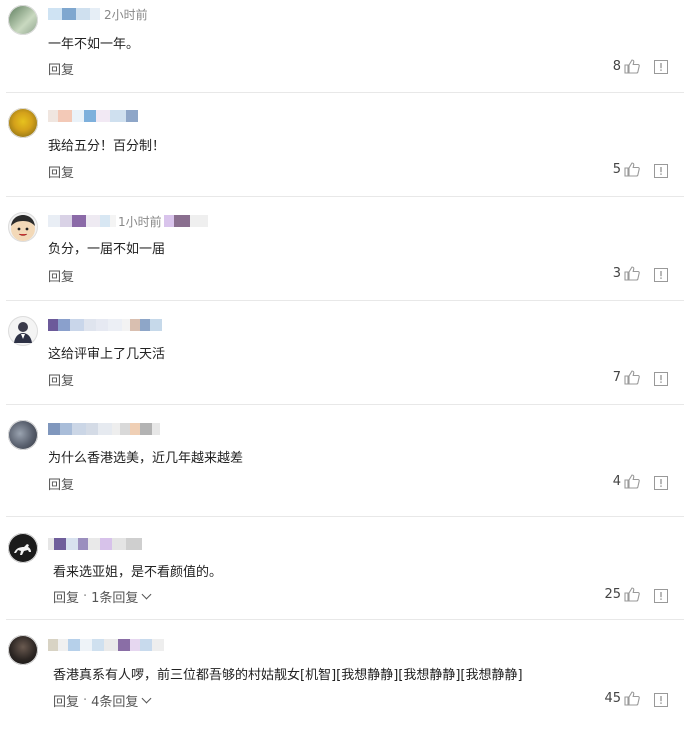  I want to click on expand-replies-button: 1条回复, so click(122, 596).